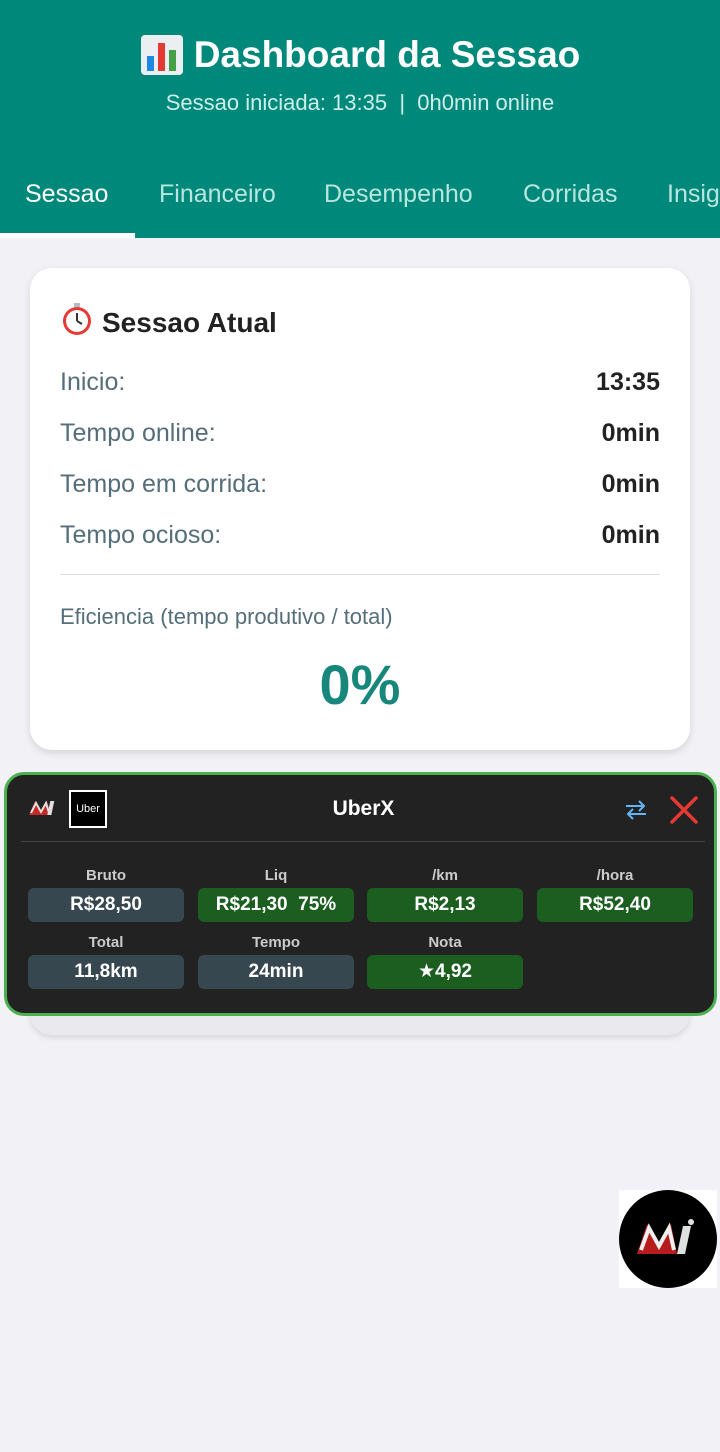 The width and height of the screenshot is (720, 1452). What do you see at coordinates (217, 194) in the screenshot?
I see `tab-financeiro: Financeiro` at bounding box center [217, 194].